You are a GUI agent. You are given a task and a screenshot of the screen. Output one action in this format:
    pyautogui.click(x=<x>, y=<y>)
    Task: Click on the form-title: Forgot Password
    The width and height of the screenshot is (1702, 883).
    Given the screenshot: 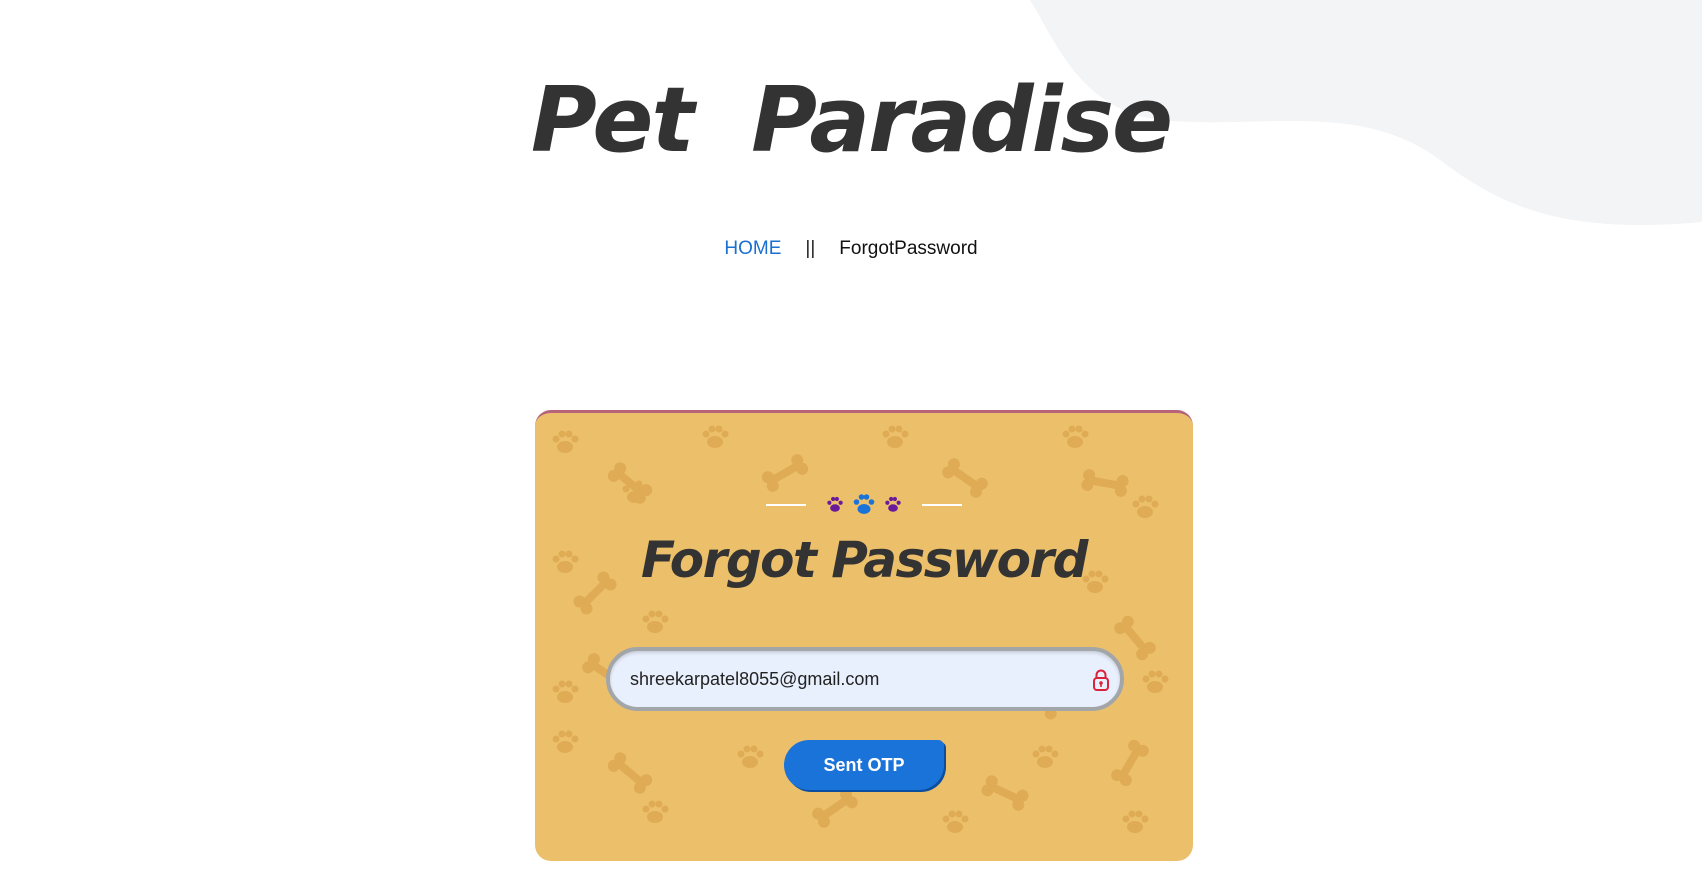 What is the action you would take?
    pyautogui.click(x=864, y=560)
    